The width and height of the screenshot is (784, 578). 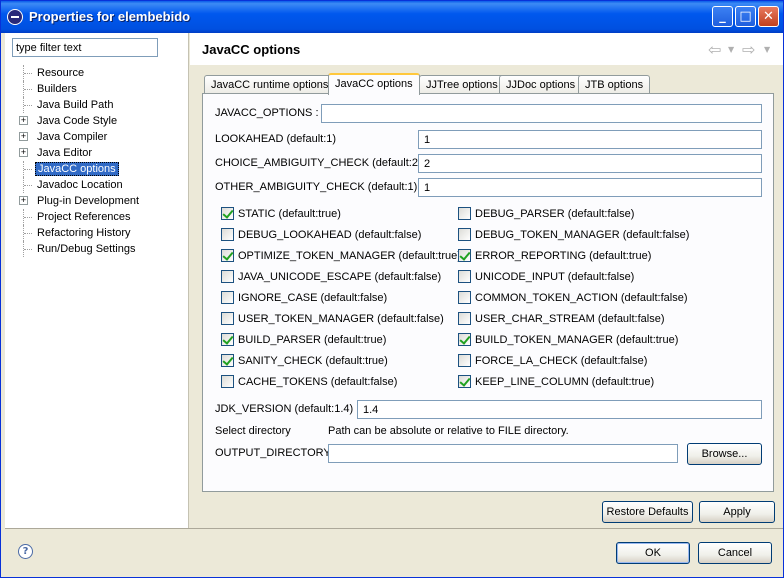 What do you see at coordinates (486, 49) in the screenshot?
I see `page-header: JavaCC options ⇦ ▼ ⇨ ▼` at bounding box center [486, 49].